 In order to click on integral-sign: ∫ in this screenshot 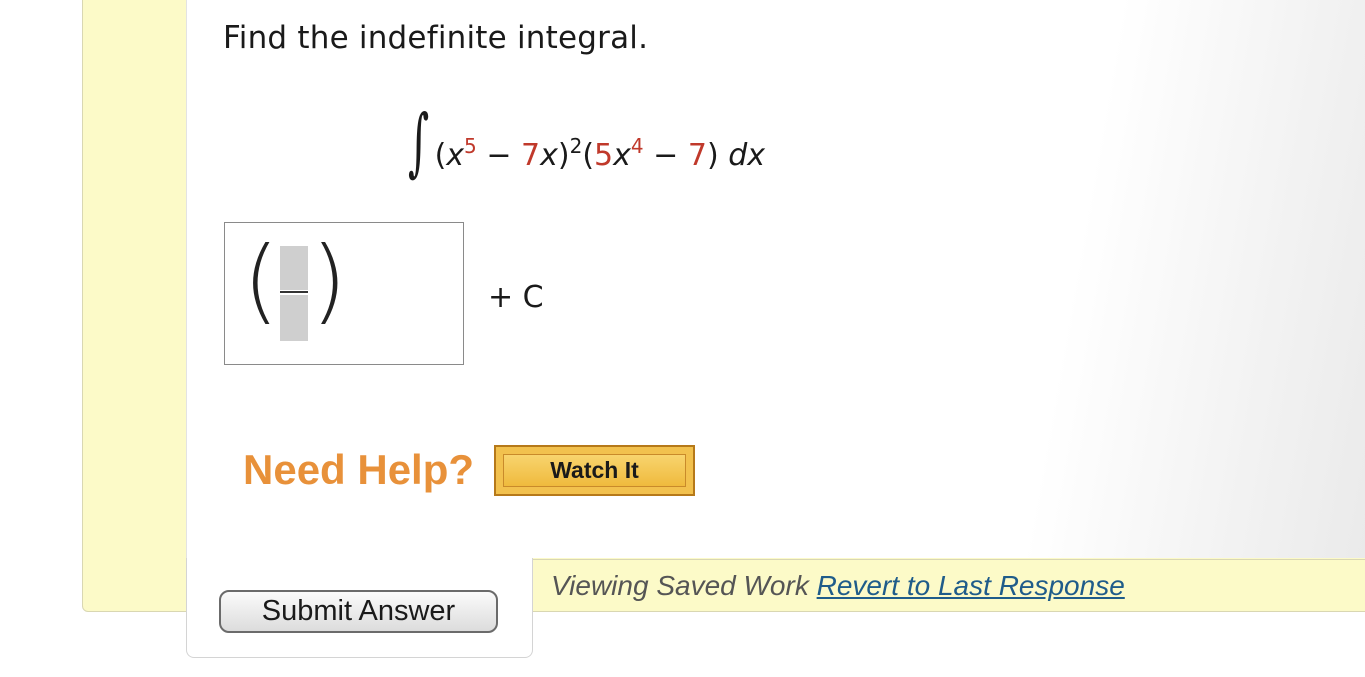, I will do `click(419, 142)`.